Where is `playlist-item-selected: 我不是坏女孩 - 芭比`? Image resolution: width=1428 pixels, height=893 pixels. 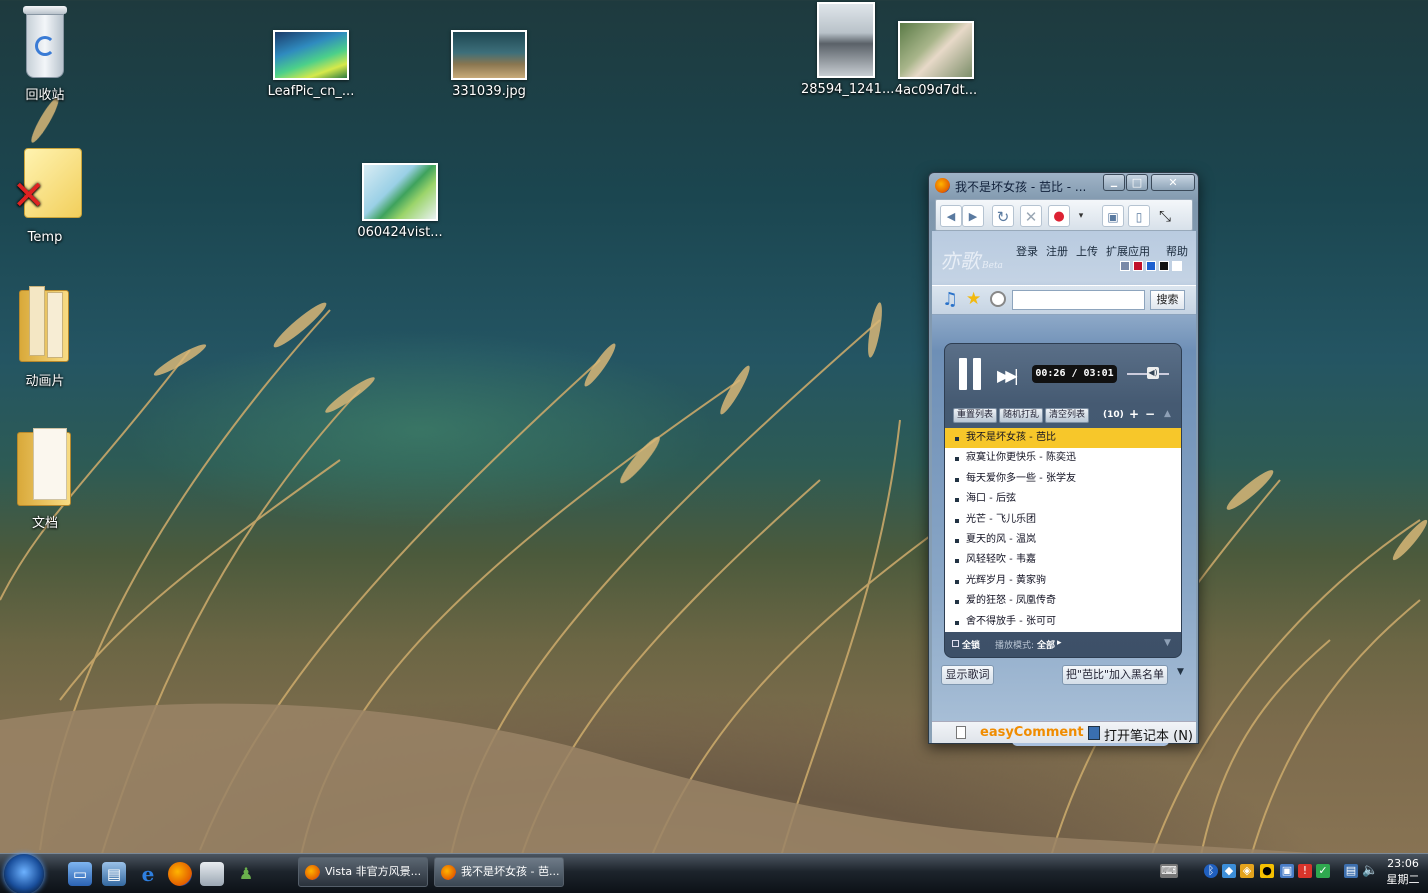
playlist-item-selected: 我不是坏女孩 - 芭比 is located at coordinates (1063, 438).